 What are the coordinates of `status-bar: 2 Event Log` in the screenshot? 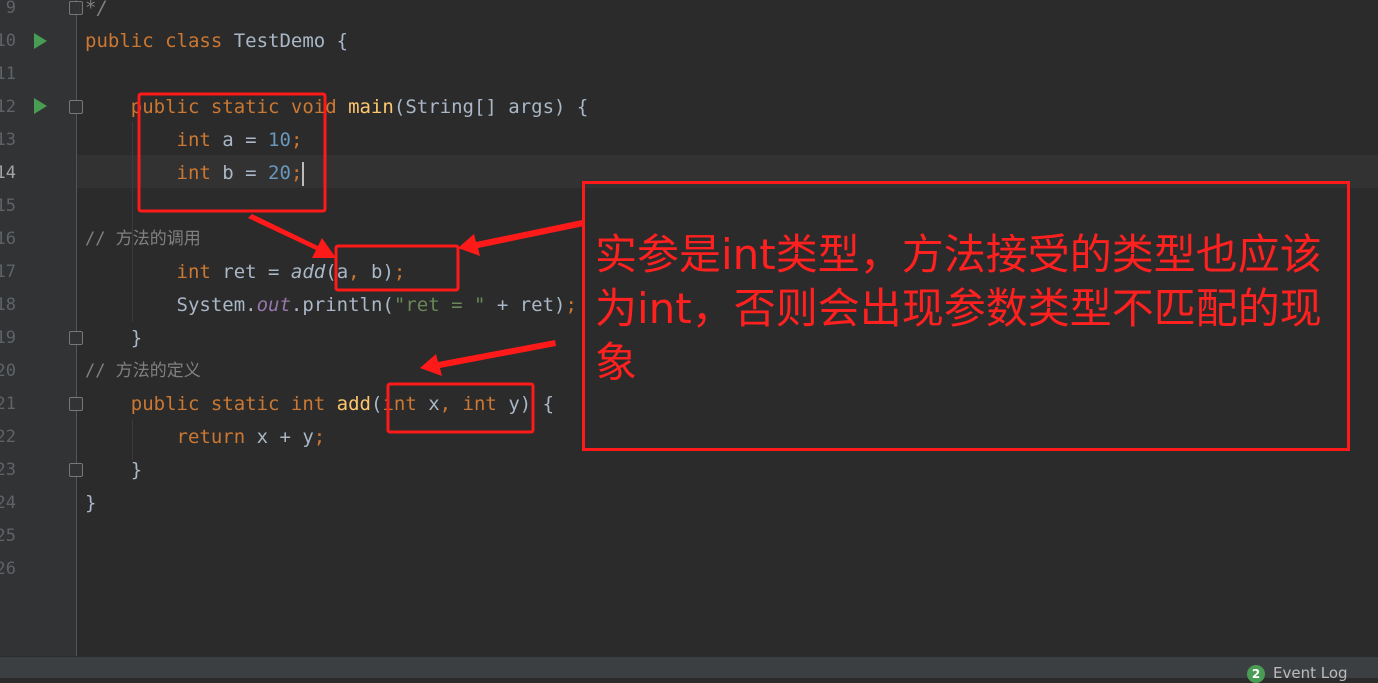 It's located at (689, 669).